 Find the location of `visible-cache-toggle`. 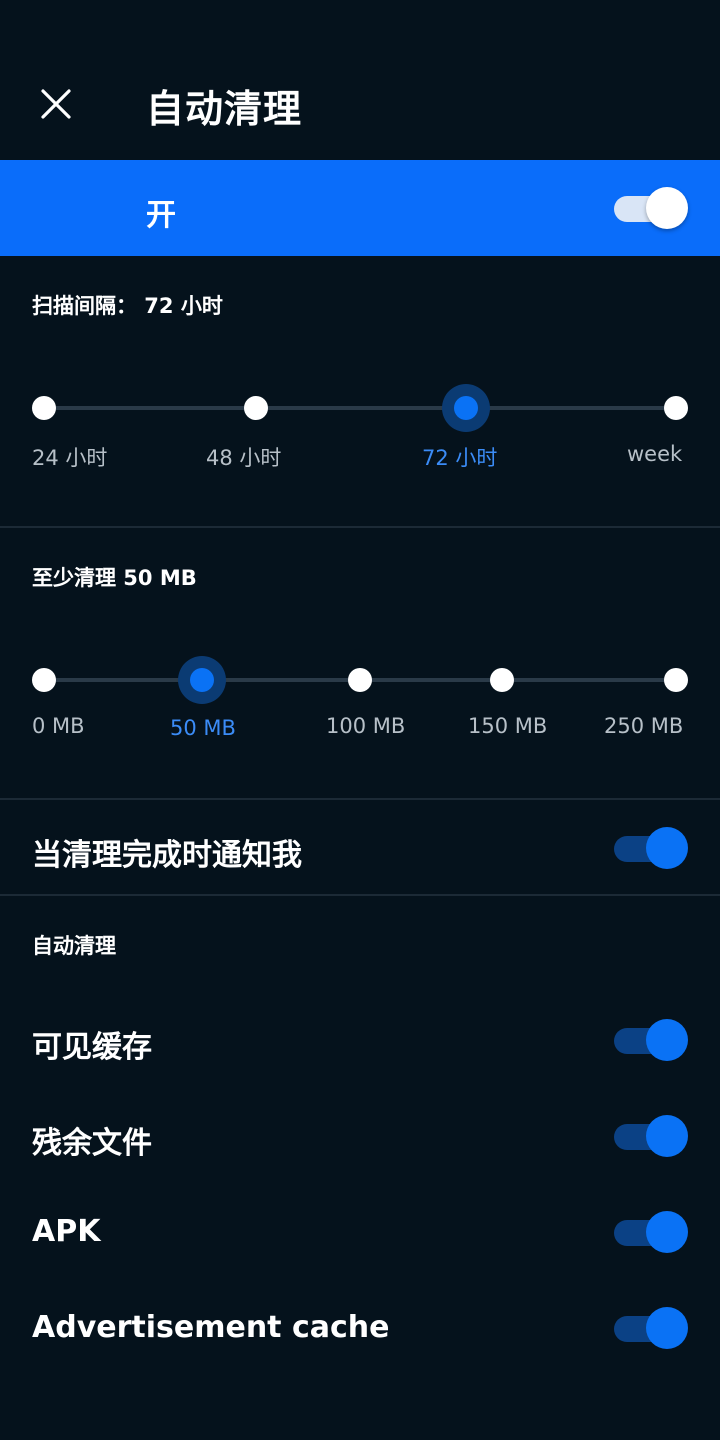

visible-cache-toggle is located at coordinates (651, 1040).